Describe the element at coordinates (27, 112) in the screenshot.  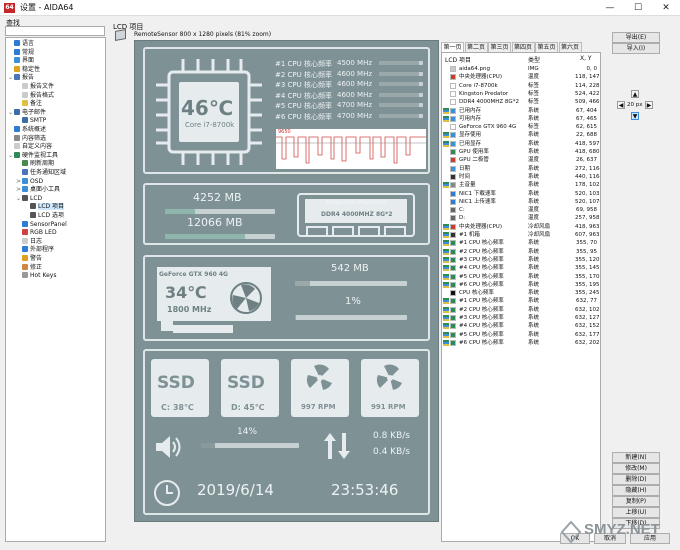
I see `tree-item: ⌄ 电子邮件` at that location.